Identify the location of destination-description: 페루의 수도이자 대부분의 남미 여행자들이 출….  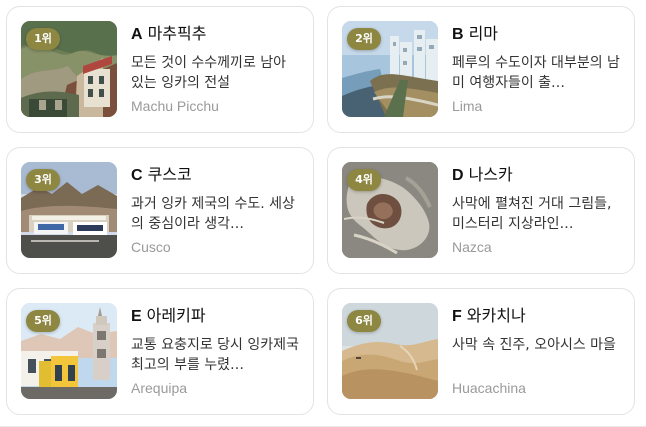
(536, 73).